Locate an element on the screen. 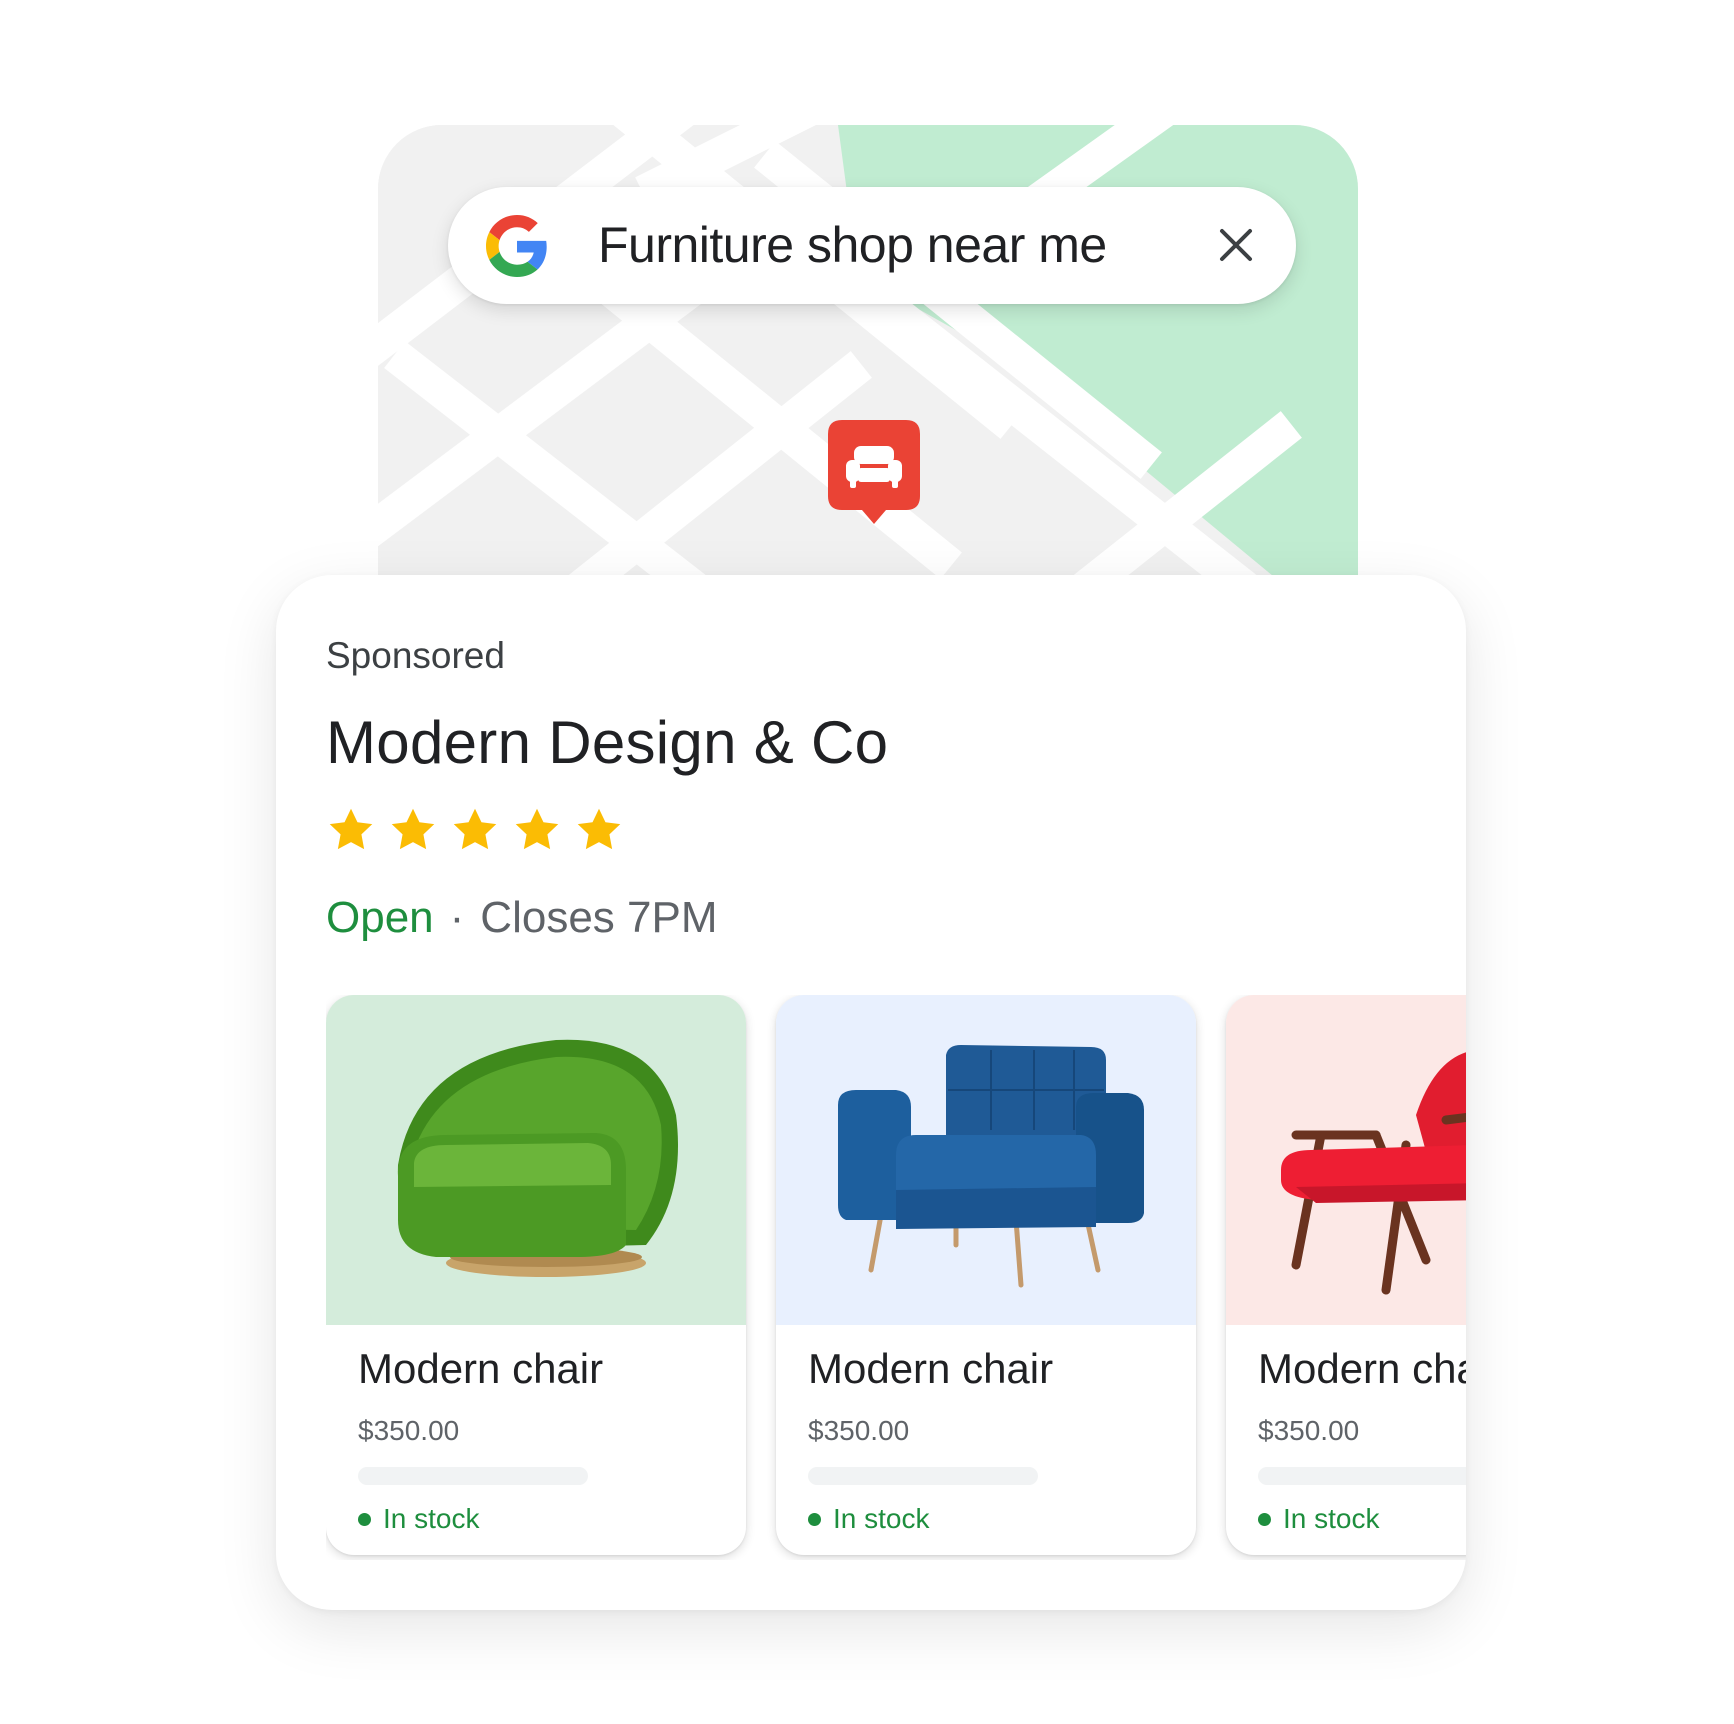 The height and width of the screenshot is (1724, 1734). close-icon is located at coordinates (1236, 245).